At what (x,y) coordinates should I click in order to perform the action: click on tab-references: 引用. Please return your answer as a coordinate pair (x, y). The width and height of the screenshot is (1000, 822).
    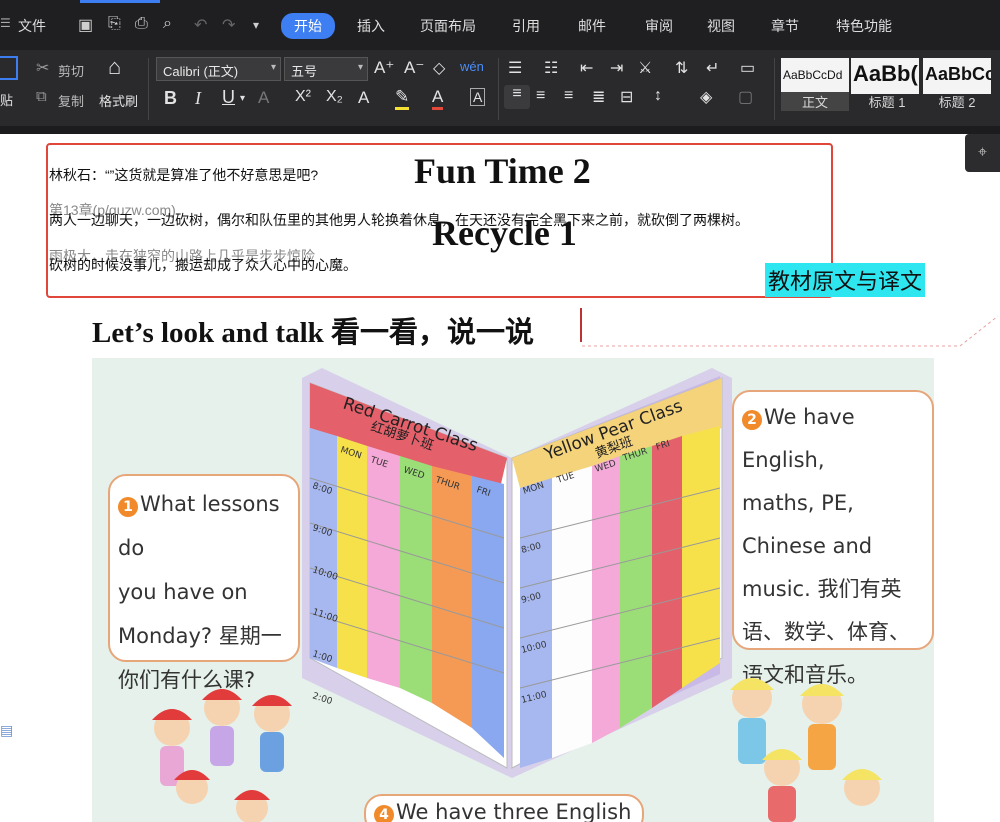
    Looking at the image, I should click on (526, 26).